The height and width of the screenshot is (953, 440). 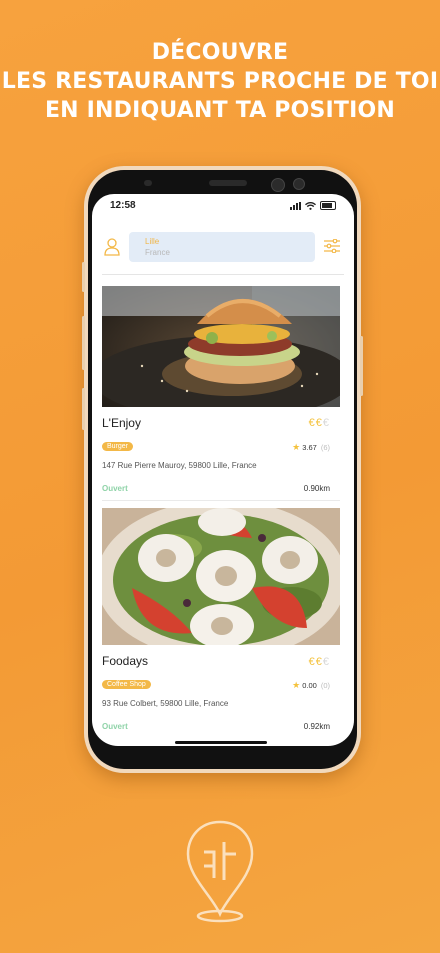 What do you see at coordinates (310, 205) in the screenshot?
I see `wifi-icon` at bounding box center [310, 205].